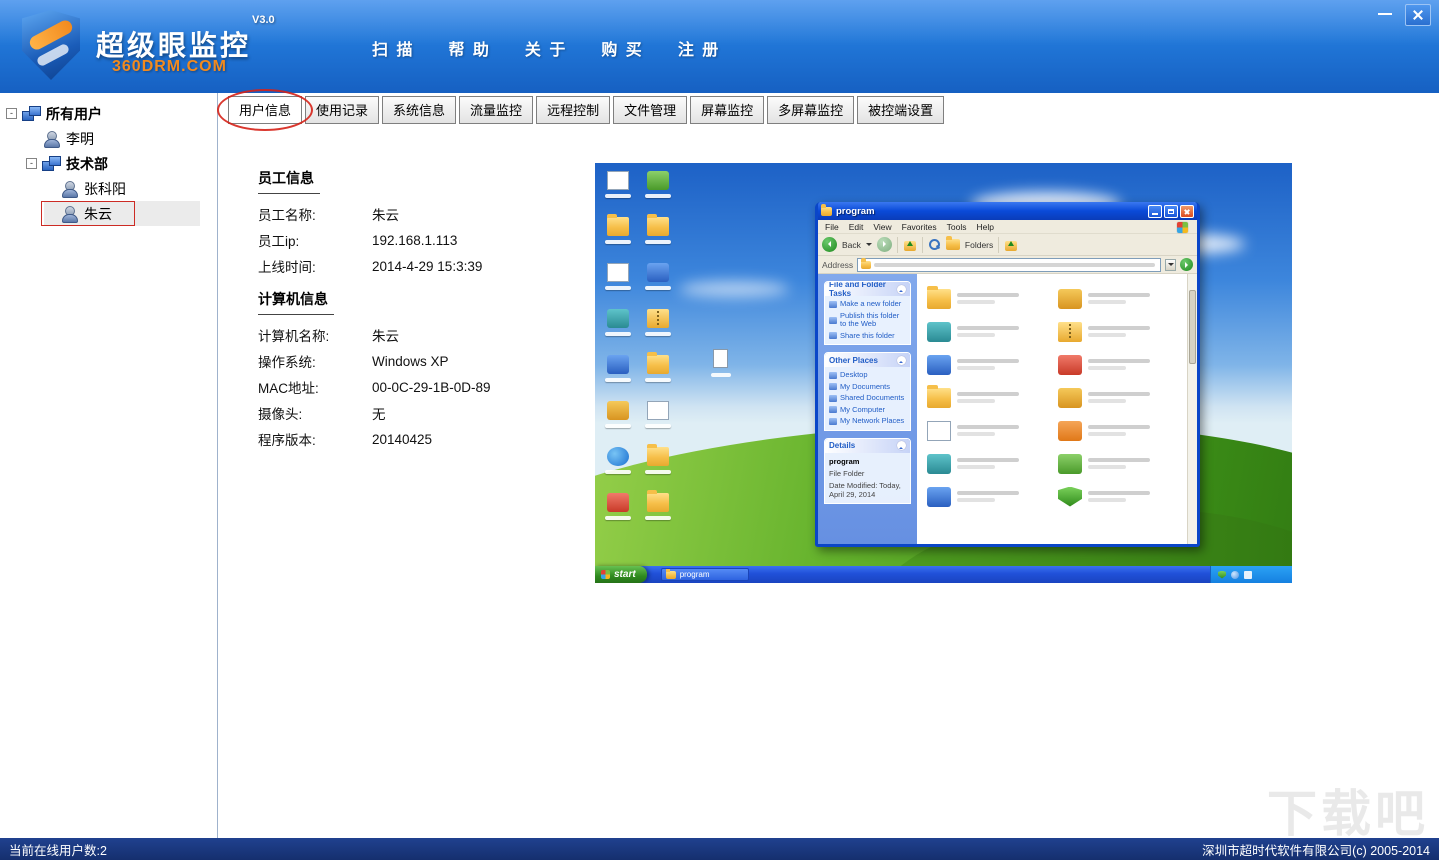 This screenshot has height=860, width=1439. I want to click on tree-item: - 所有用户, so click(58, 113).